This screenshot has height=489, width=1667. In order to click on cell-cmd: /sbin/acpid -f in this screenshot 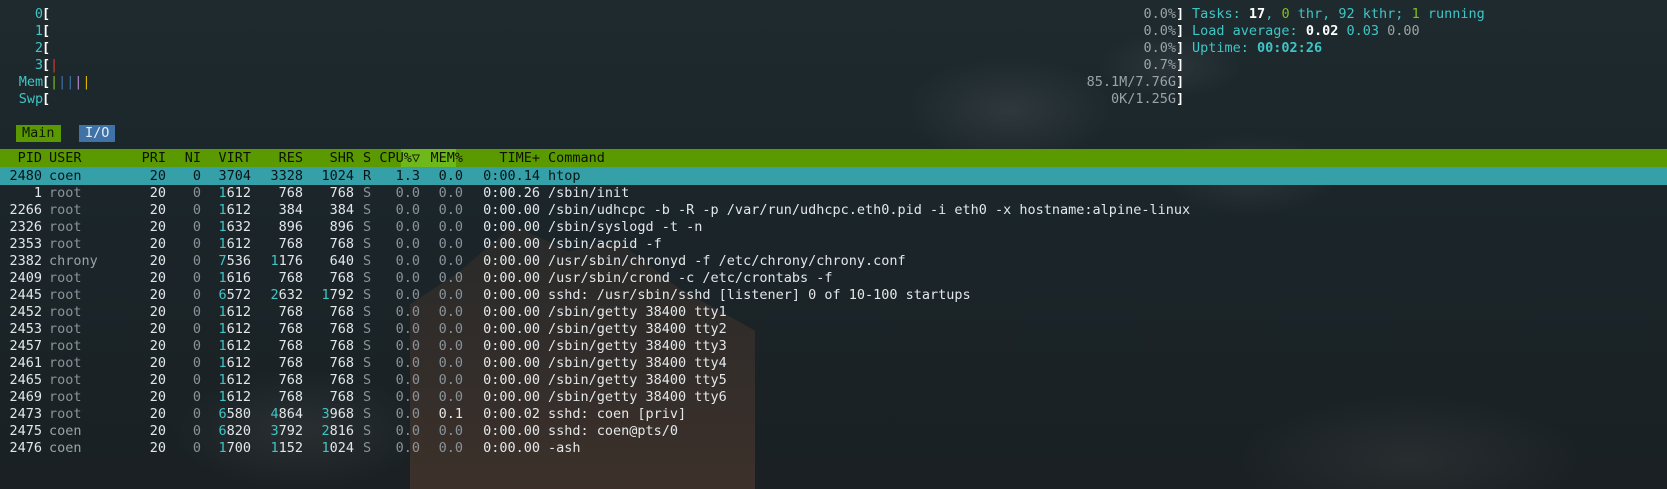, I will do `click(605, 244)`.